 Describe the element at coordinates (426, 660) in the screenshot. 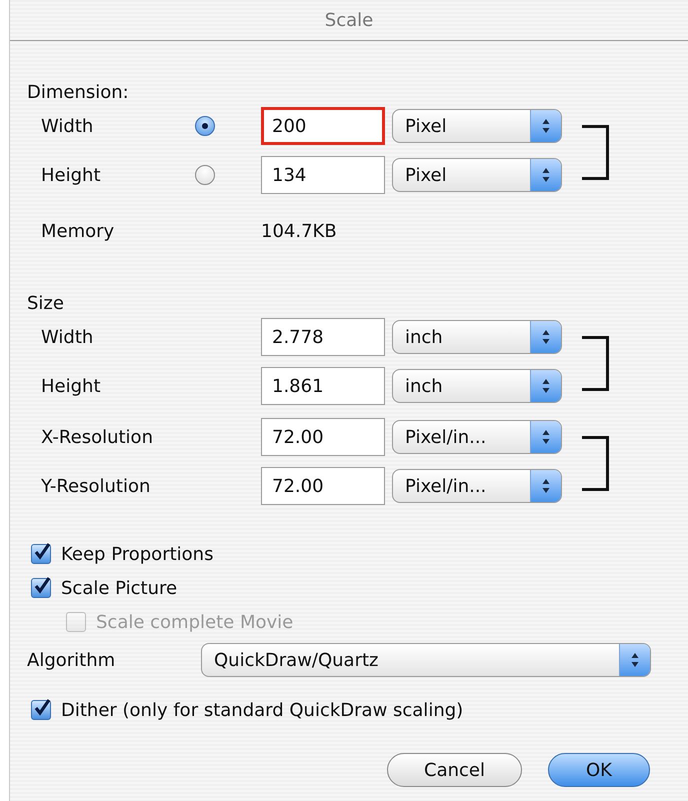

I see `popup-menu: QuickDraw/Quartz` at that location.